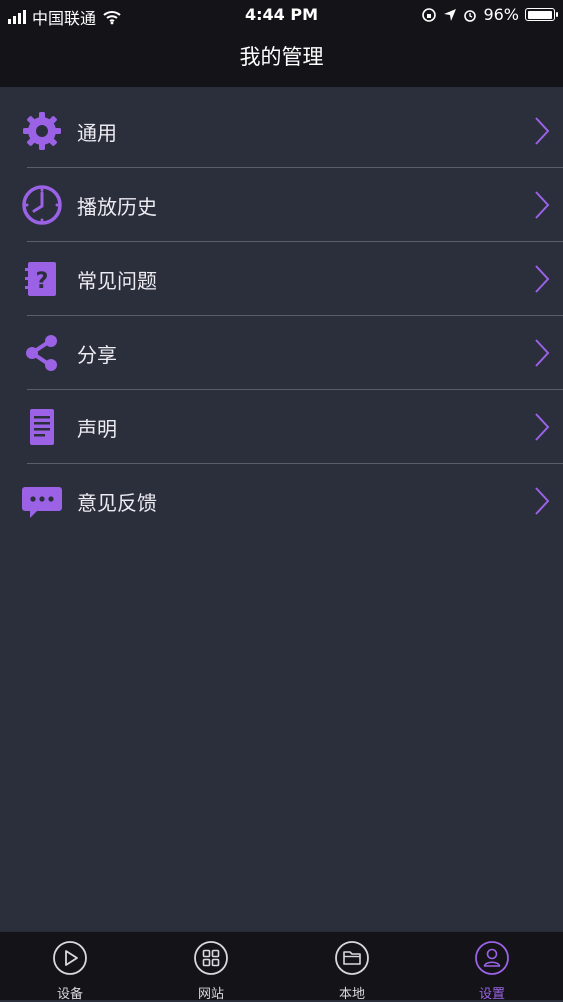 The image size is (563, 1002). I want to click on status-right: 96%, so click(489, 14).